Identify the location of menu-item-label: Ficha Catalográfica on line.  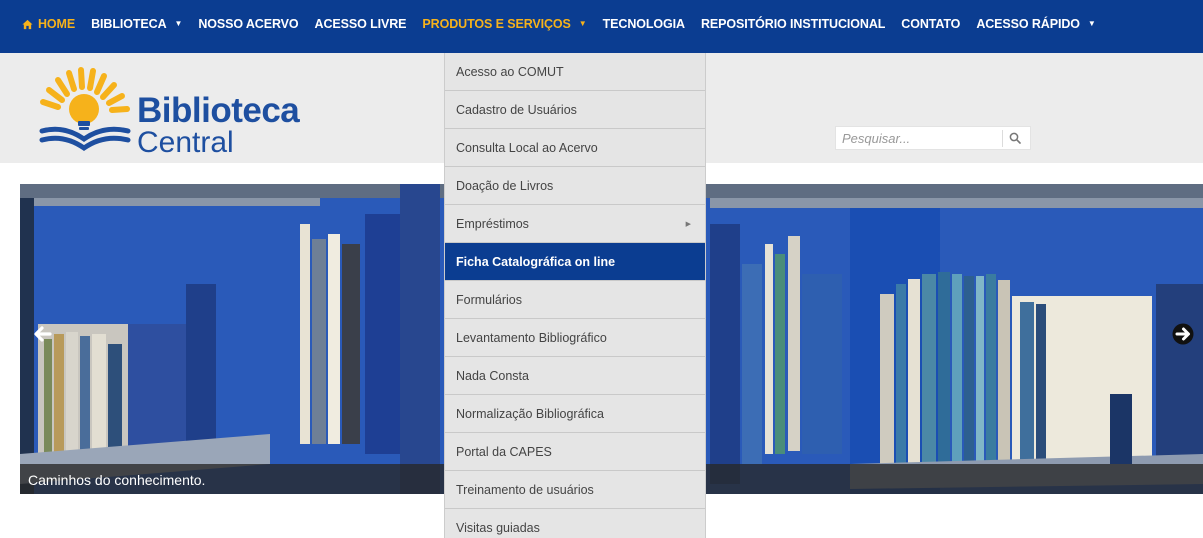
(536, 261).